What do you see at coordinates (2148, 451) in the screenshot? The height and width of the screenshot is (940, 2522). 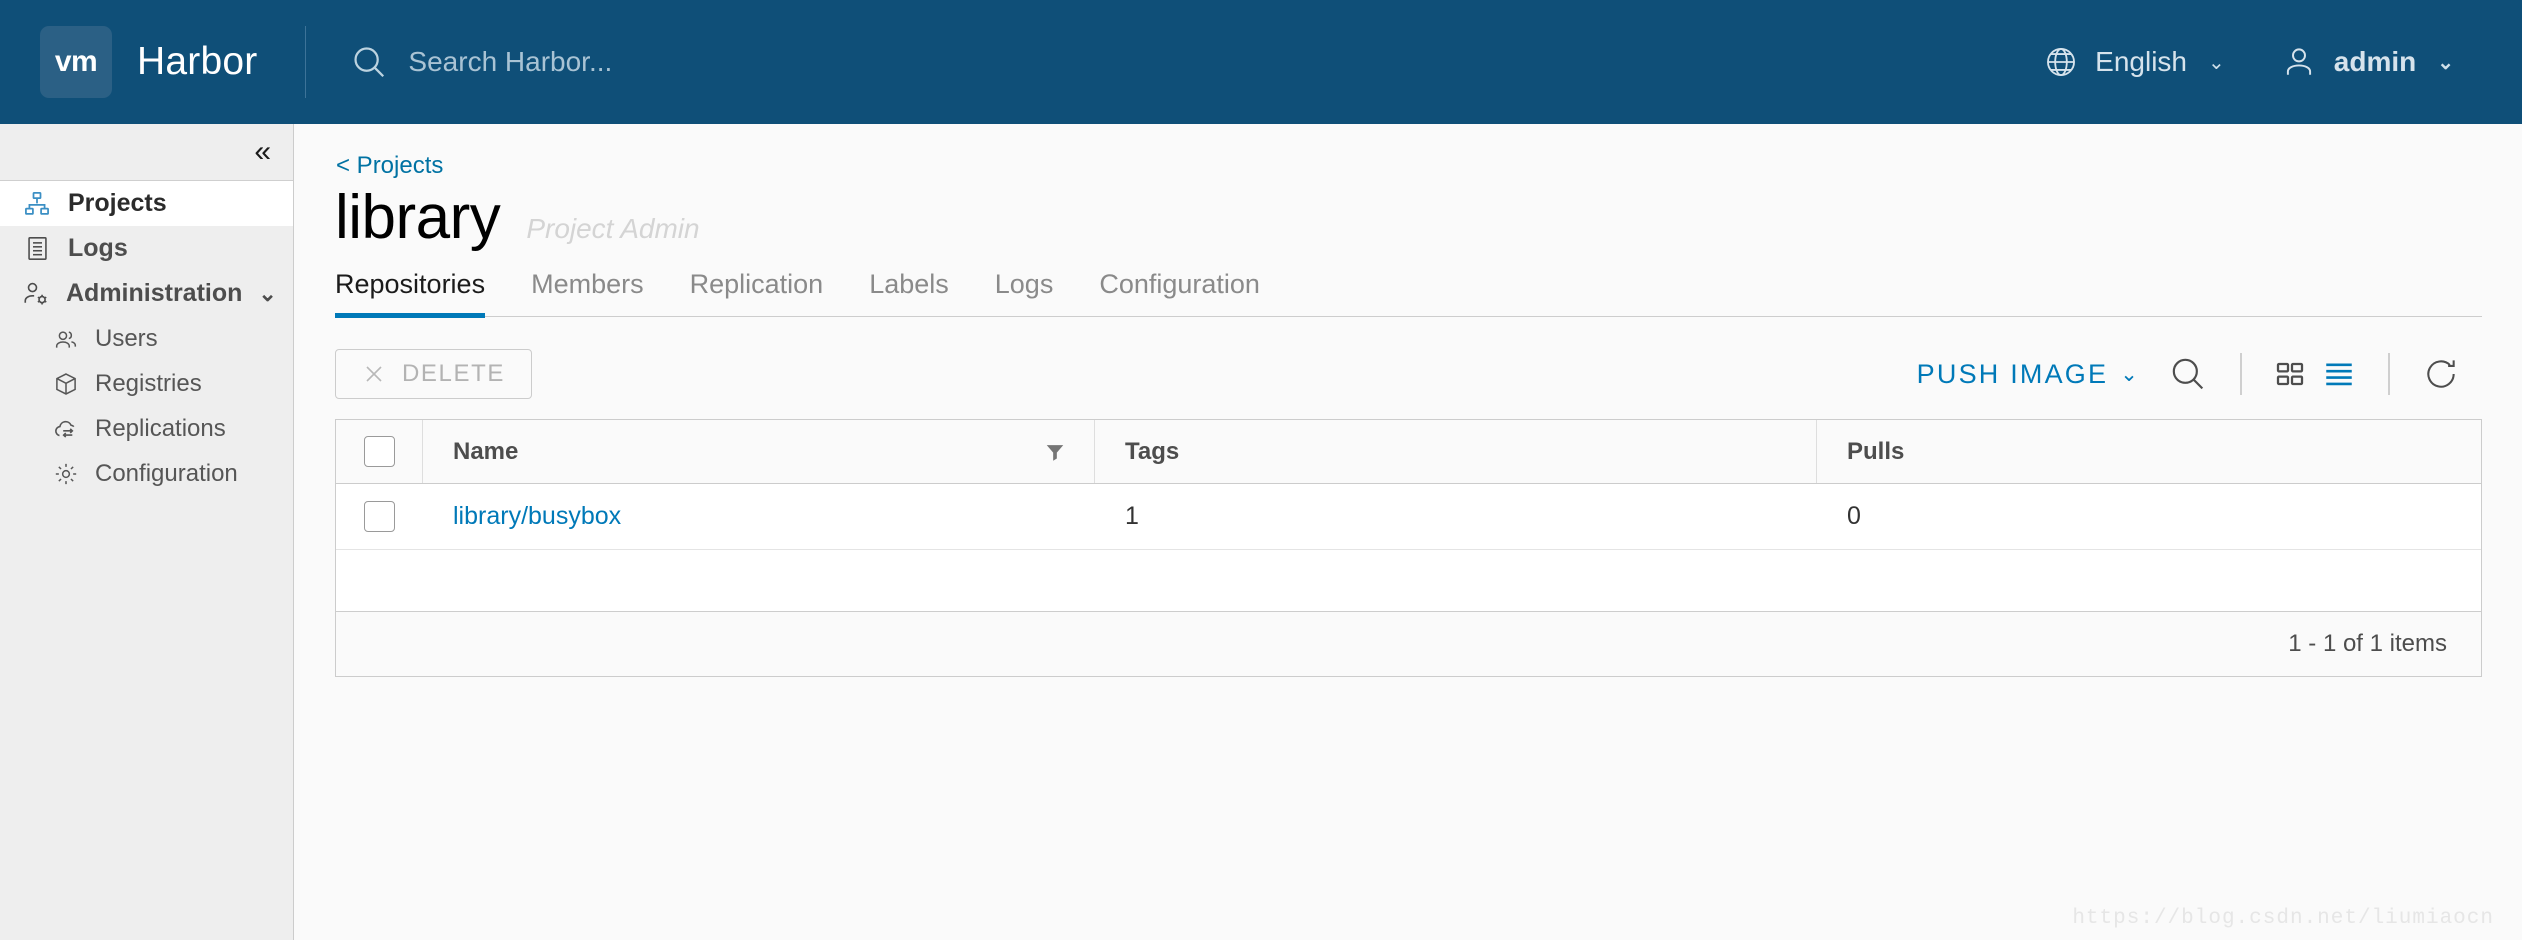 I see `column-header-pulls: Pulls` at bounding box center [2148, 451].